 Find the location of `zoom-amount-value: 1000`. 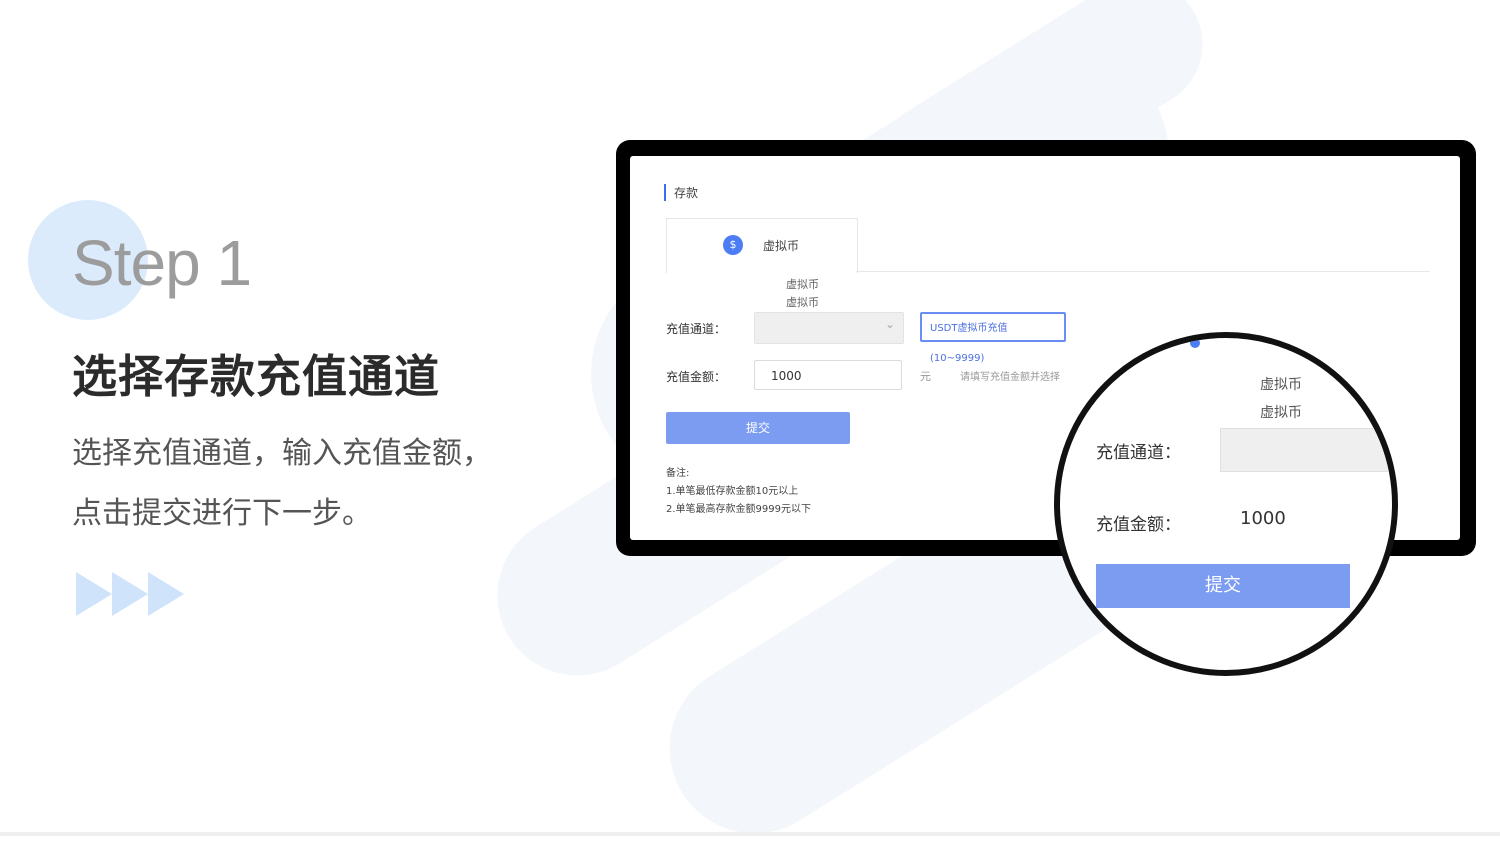

zoom-amount-value: 1000 is located at coordinates (1263, 518).